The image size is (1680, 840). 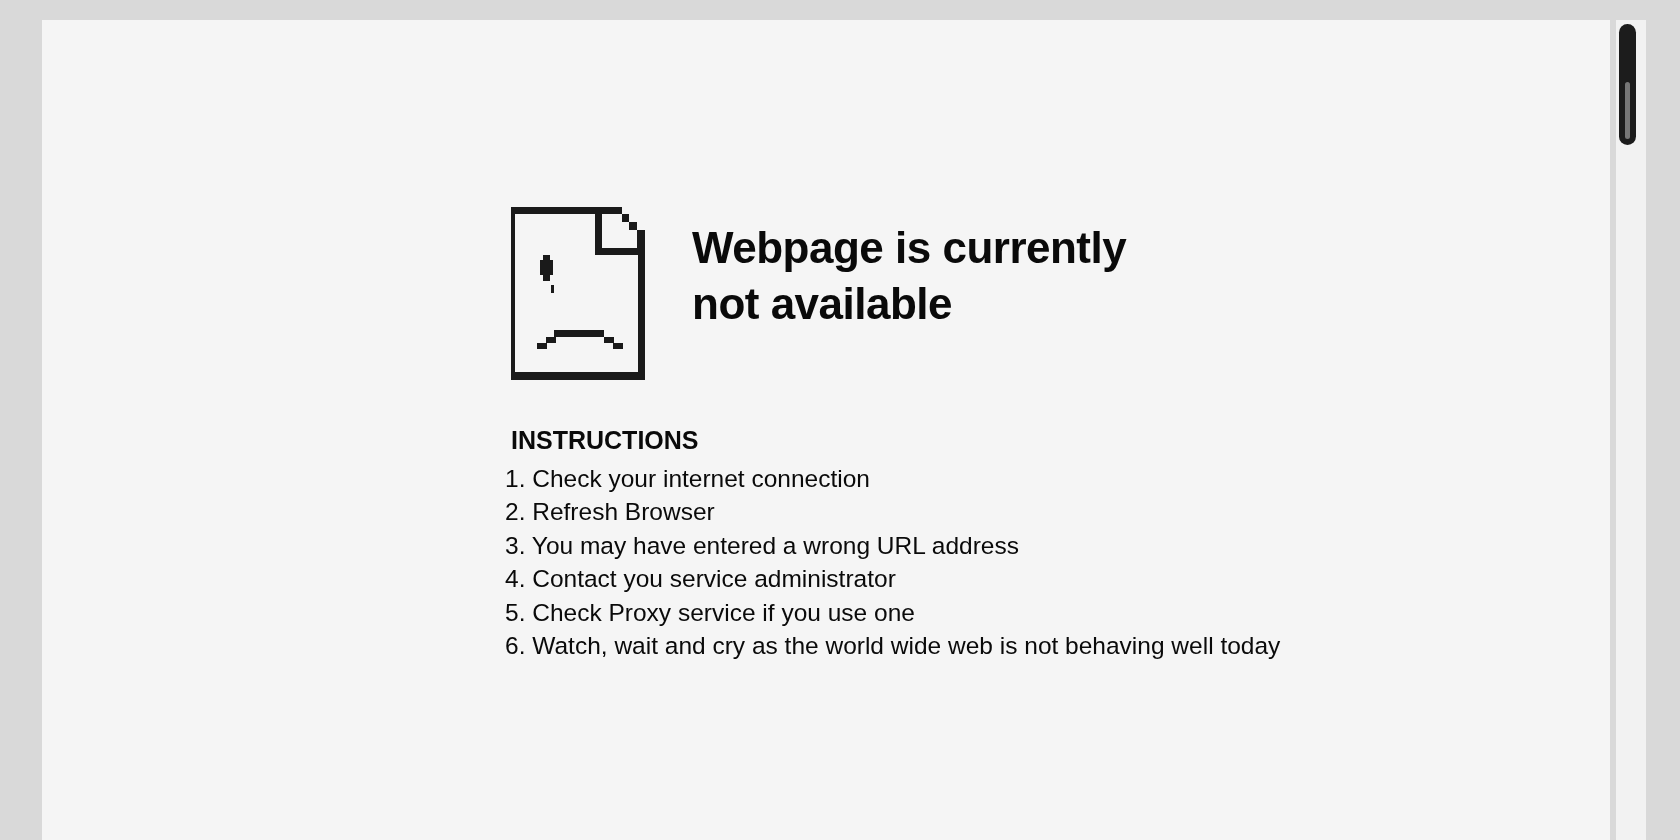 I want to click on instruction-item: 3. You may have entered a wrong URL address, so click(x=762, y=545).